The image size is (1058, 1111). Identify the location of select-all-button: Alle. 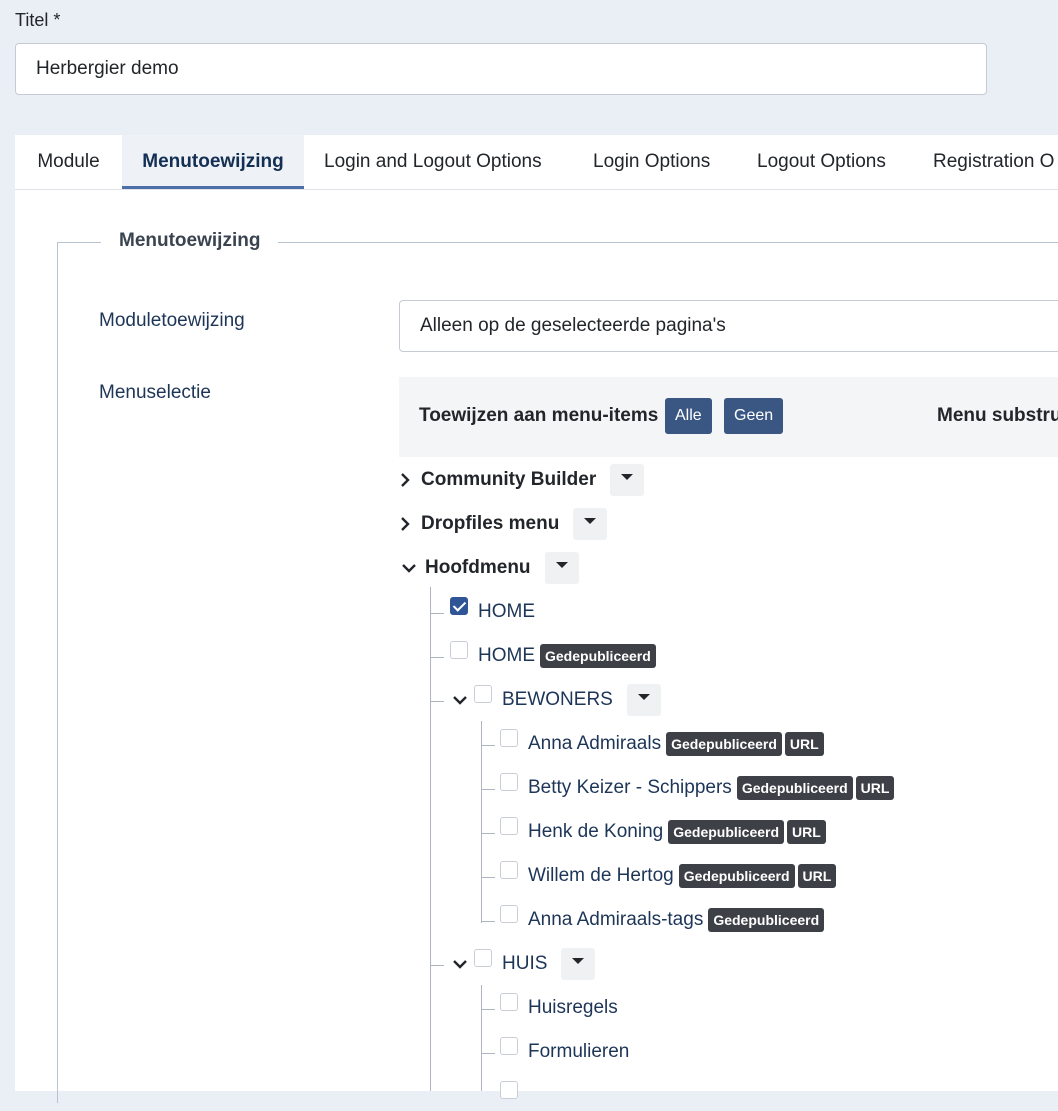
(688, 416).